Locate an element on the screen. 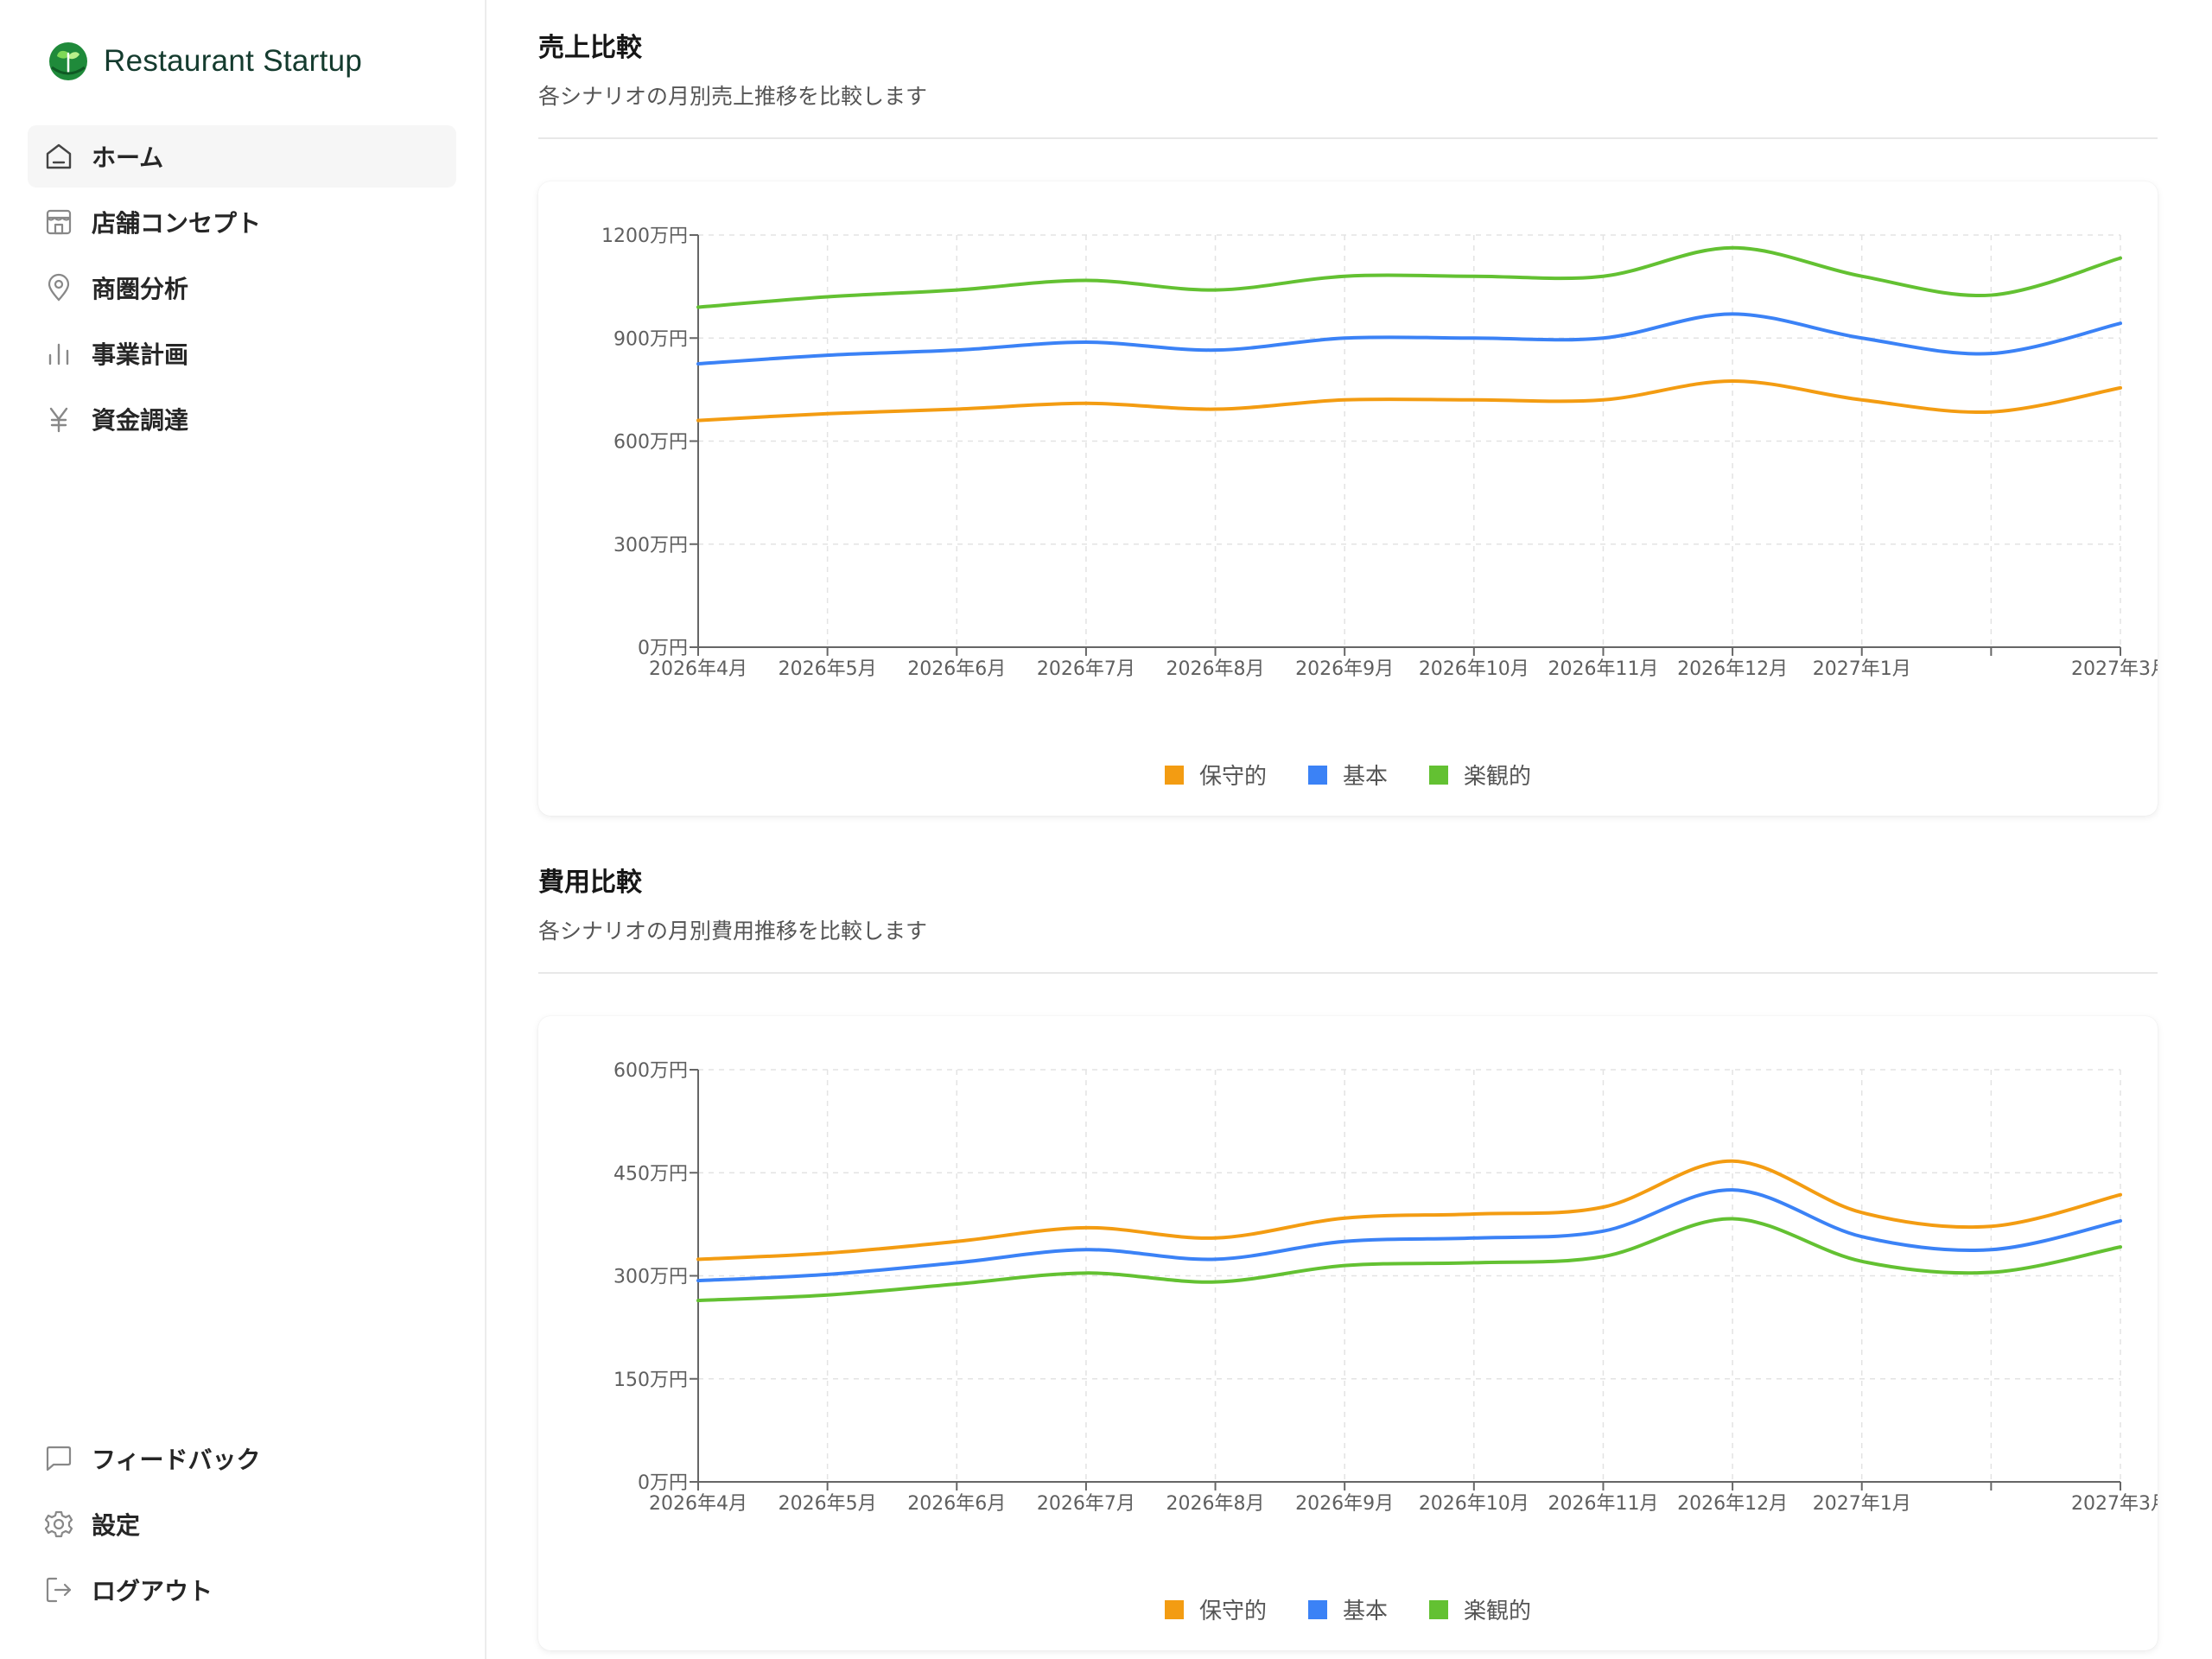 The height and width of the screenshot is (1659, 2212). secondary-nav: フィードバック 設定 ログアウト is located at coordinates (242, 1525).